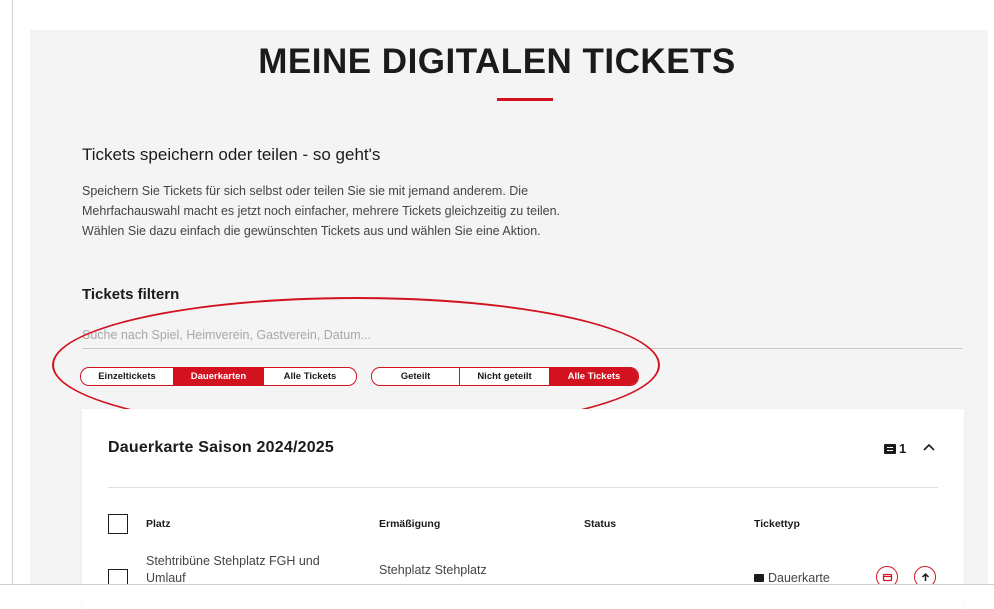 Image resolution: width=994 pixels, height=609 pixels. What do you see at coordinates (433, 570) in the screenshot?
I see `cell-ermaessigung: Stehplatz Stehplatz` at bounding box center [433, 570].